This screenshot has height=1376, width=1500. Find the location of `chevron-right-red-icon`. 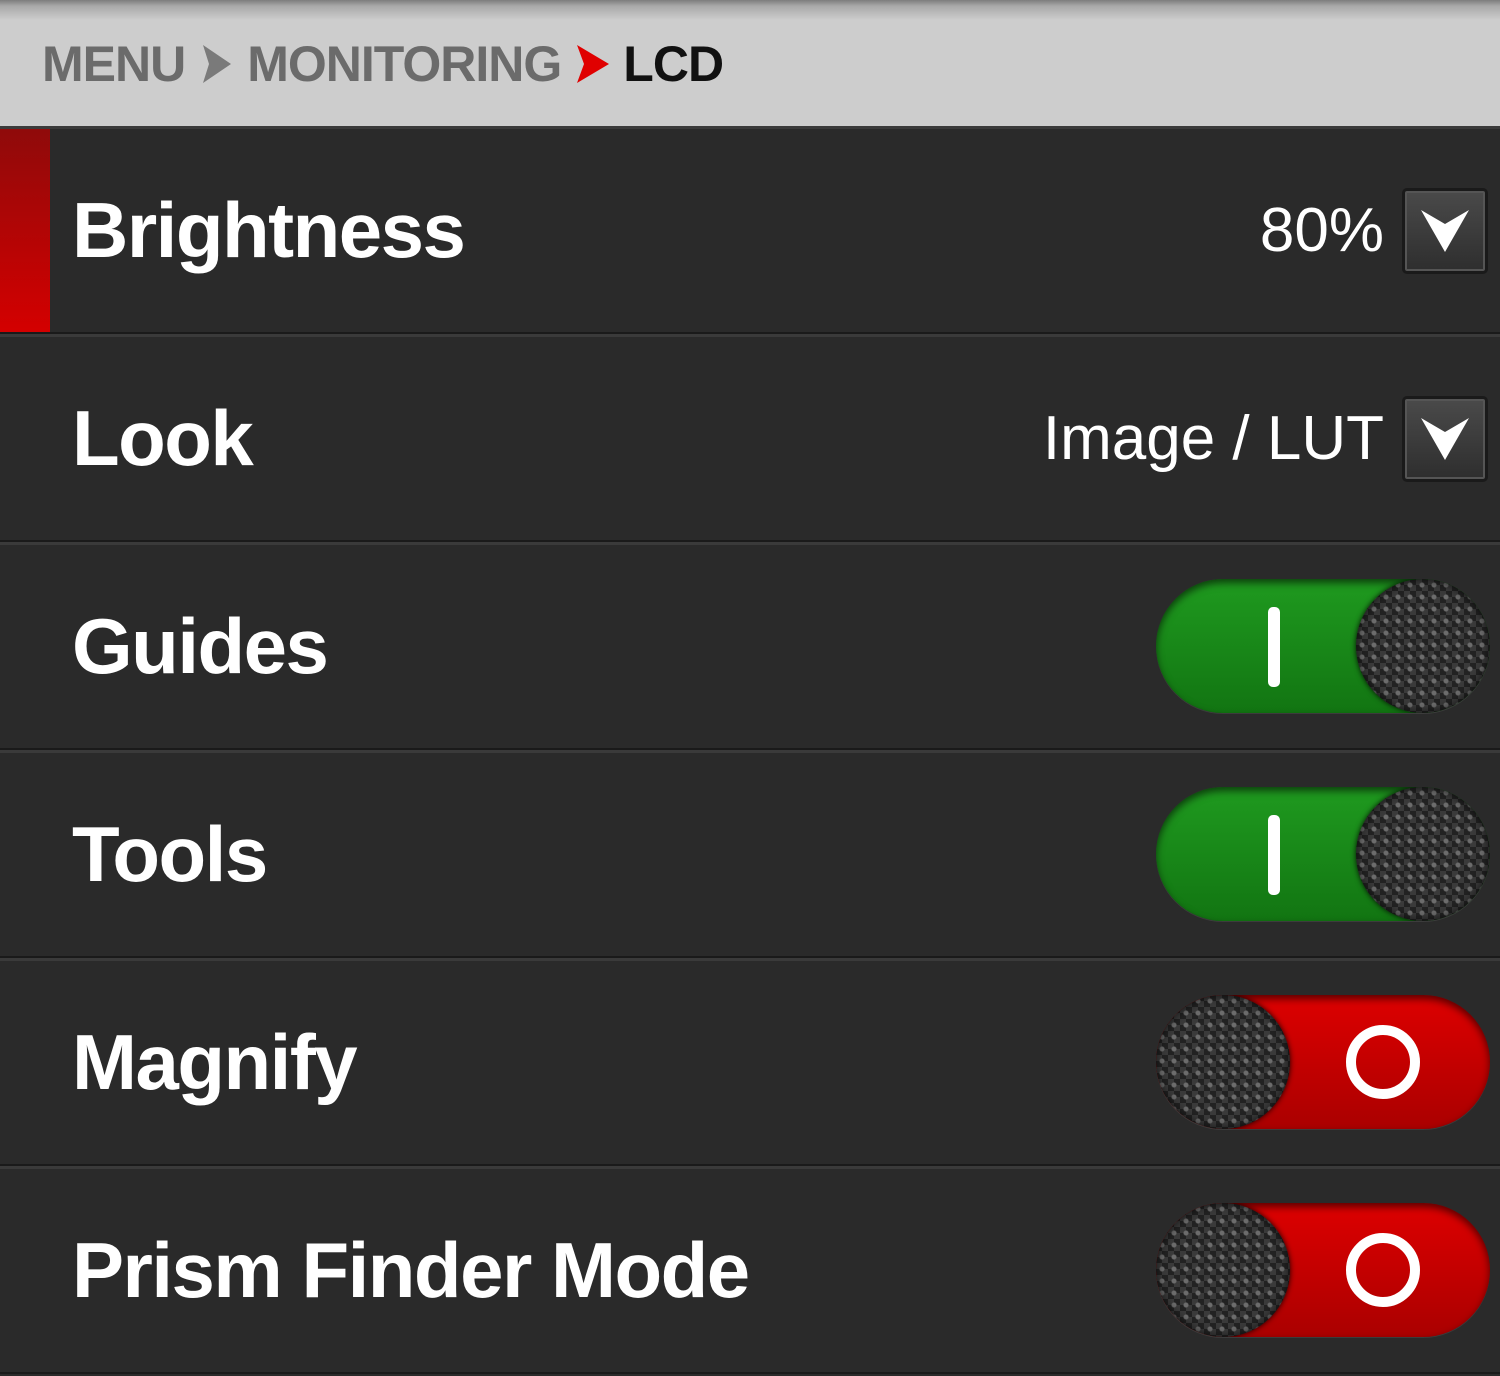

chevron-right-red-icon is located at coordinates (593, 64).